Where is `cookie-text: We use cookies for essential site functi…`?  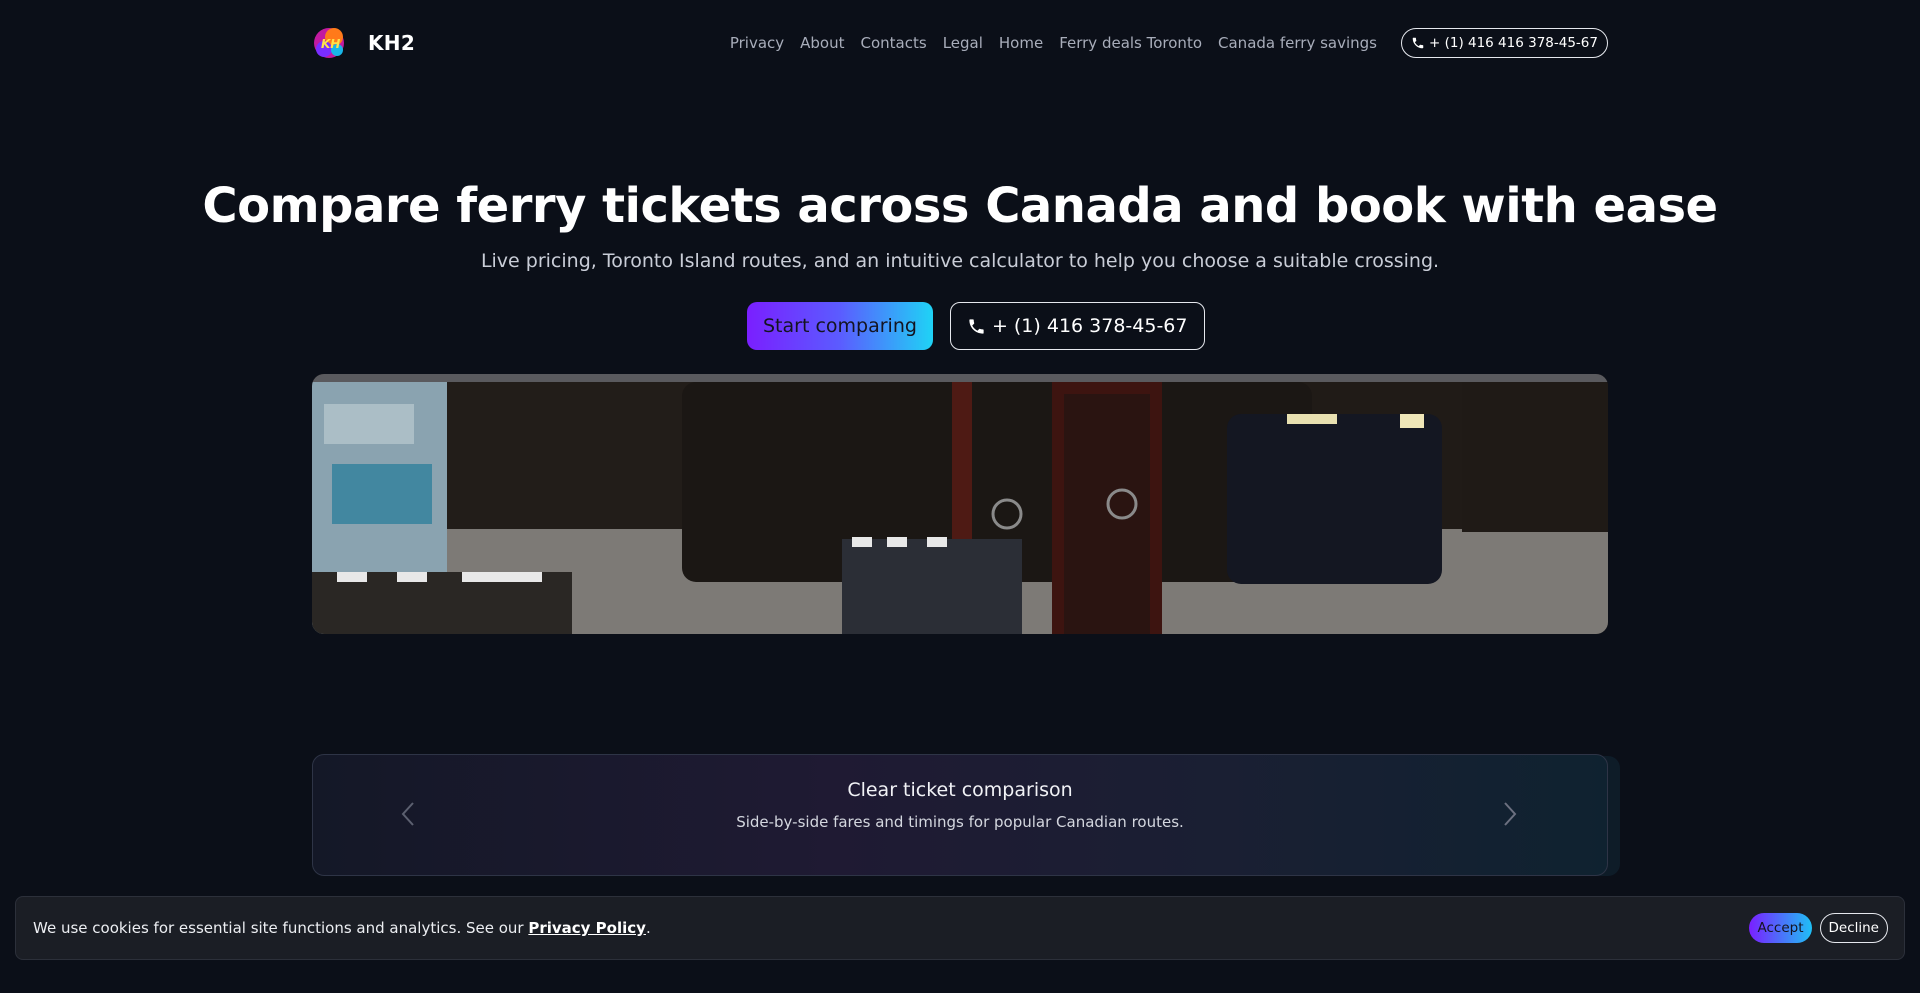 cookie-text: We use cookies for essential site functi… is located at coordinates (342, 928).